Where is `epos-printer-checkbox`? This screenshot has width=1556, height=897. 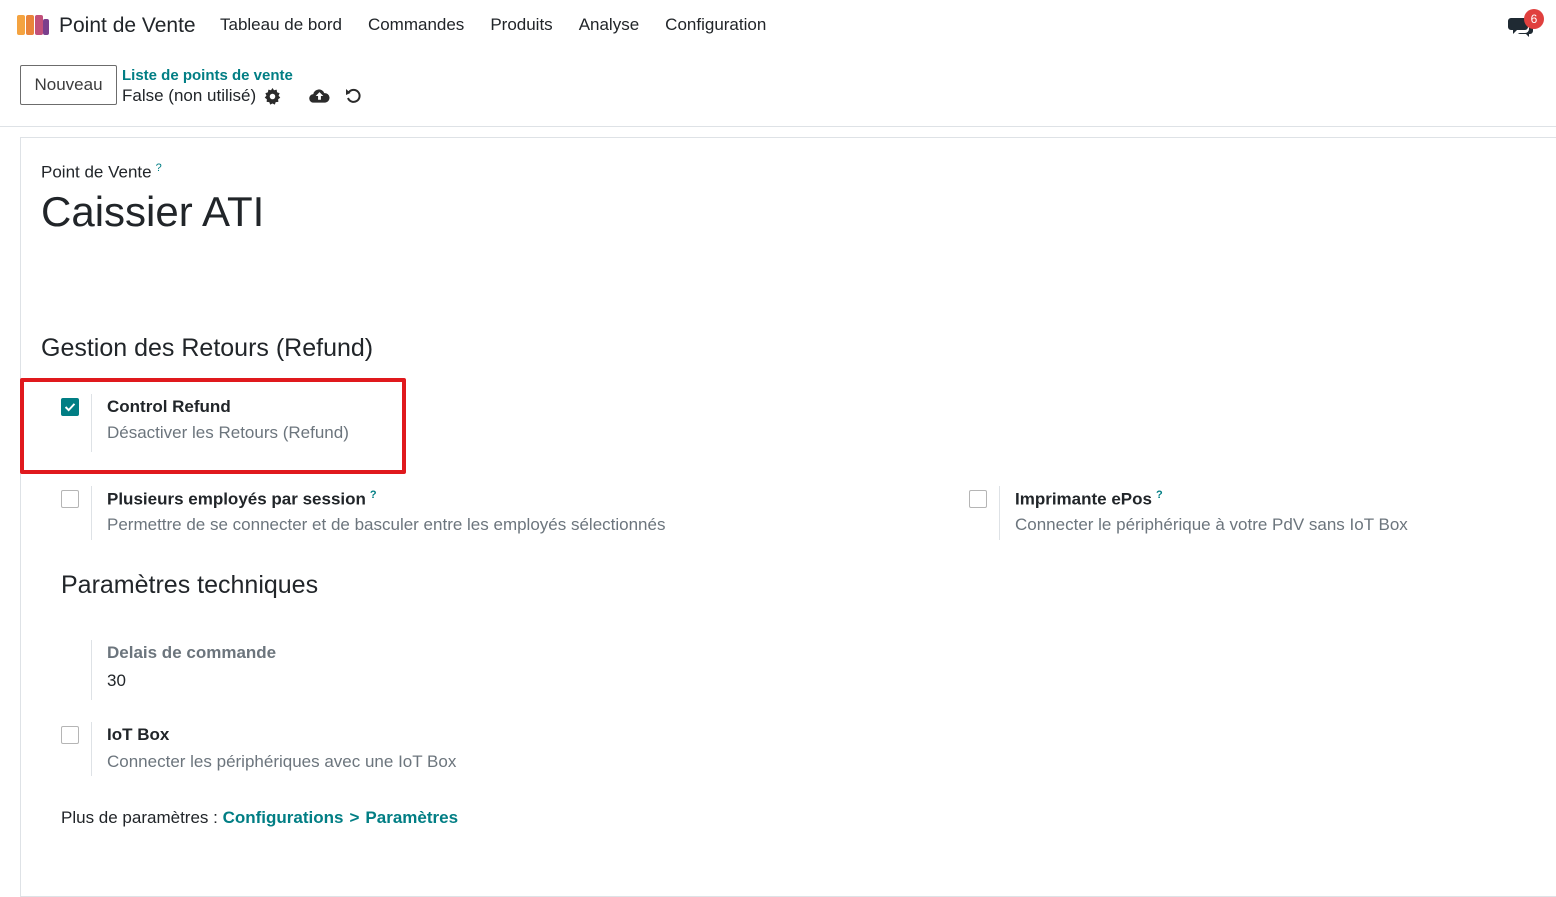
epos-printer-checkbox is located at coordinates (978, 499).